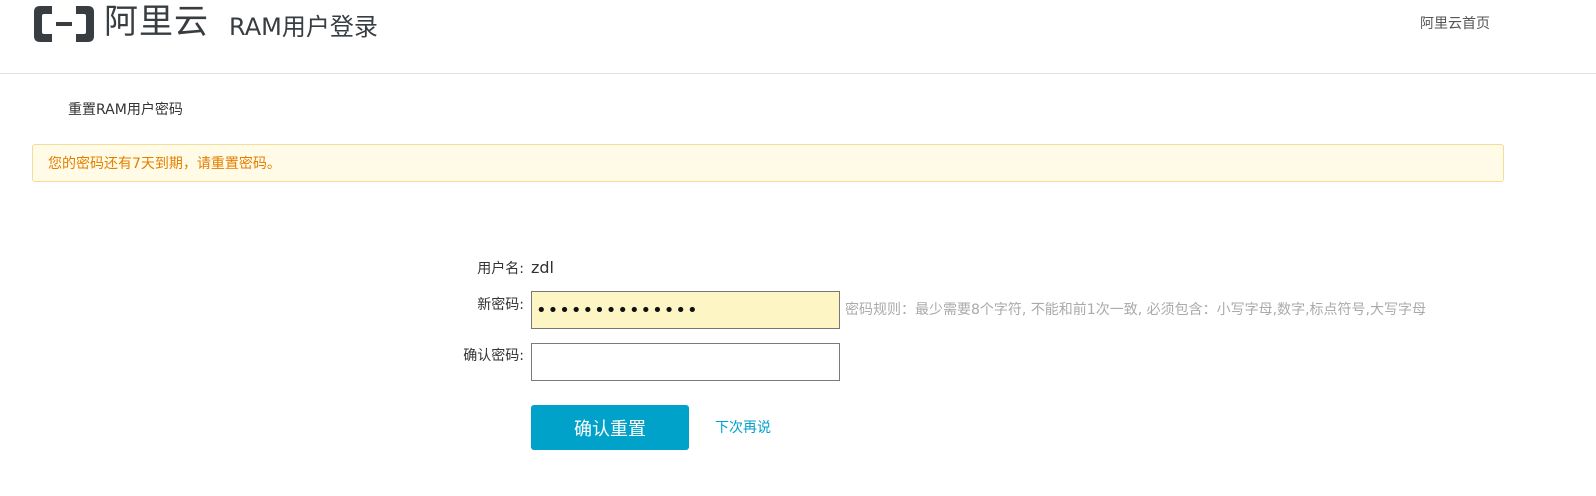 This screenshot has width=1596, height=496. What do you see at coordinates (164, 164) in the screenshot?
I see `alert-message: 您的密码还有7天到期，请重置密码。` at bounding box center [164, 164].